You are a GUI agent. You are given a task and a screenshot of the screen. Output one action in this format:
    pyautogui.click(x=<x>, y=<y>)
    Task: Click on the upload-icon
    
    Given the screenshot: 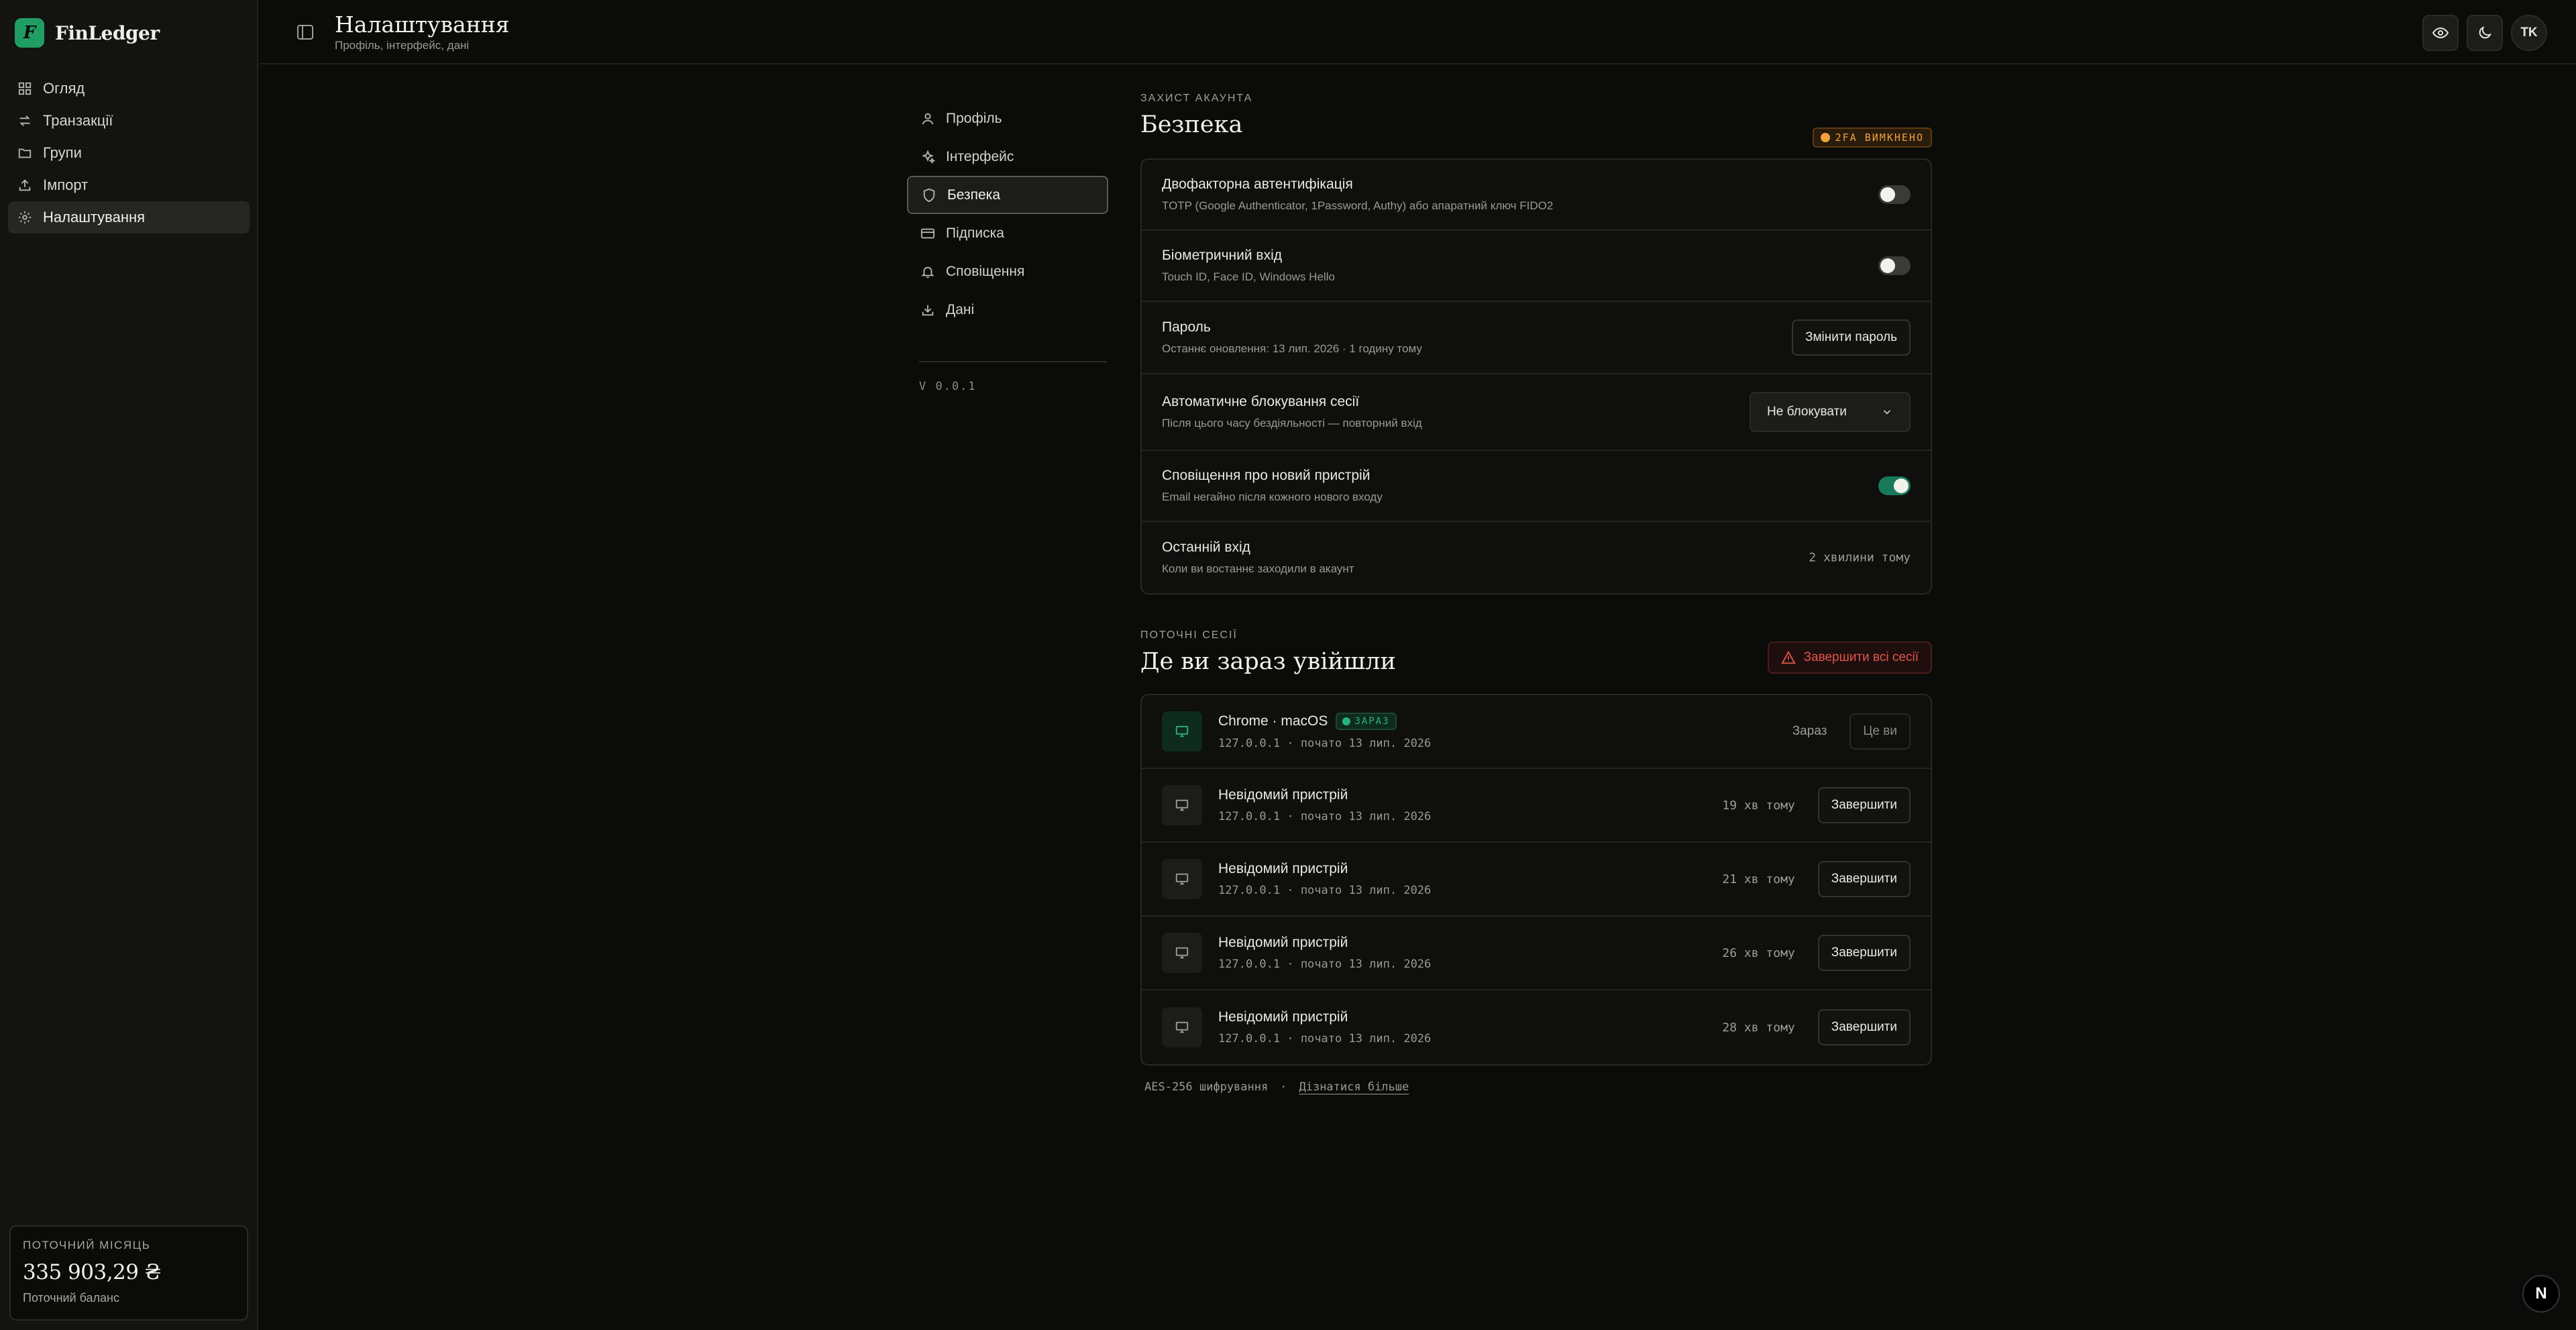 What is the action you would take?
    pyautogui.click(x=25, y=185)
    